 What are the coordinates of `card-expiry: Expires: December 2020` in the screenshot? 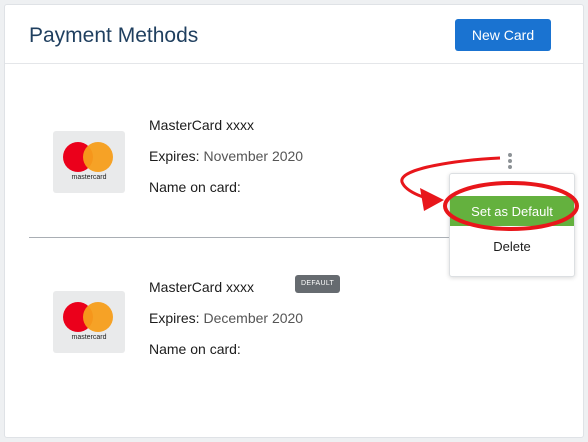 It's located at (226, 318).